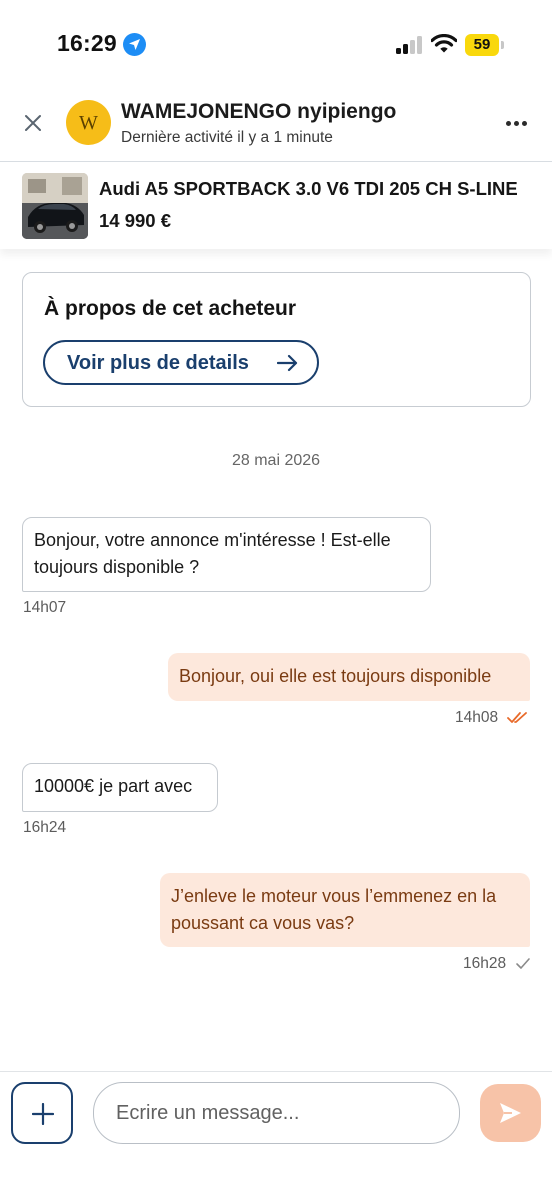 The image size is (552, 1200). I want to click on date-separator: 28 mai 2026, so click(276, 460).